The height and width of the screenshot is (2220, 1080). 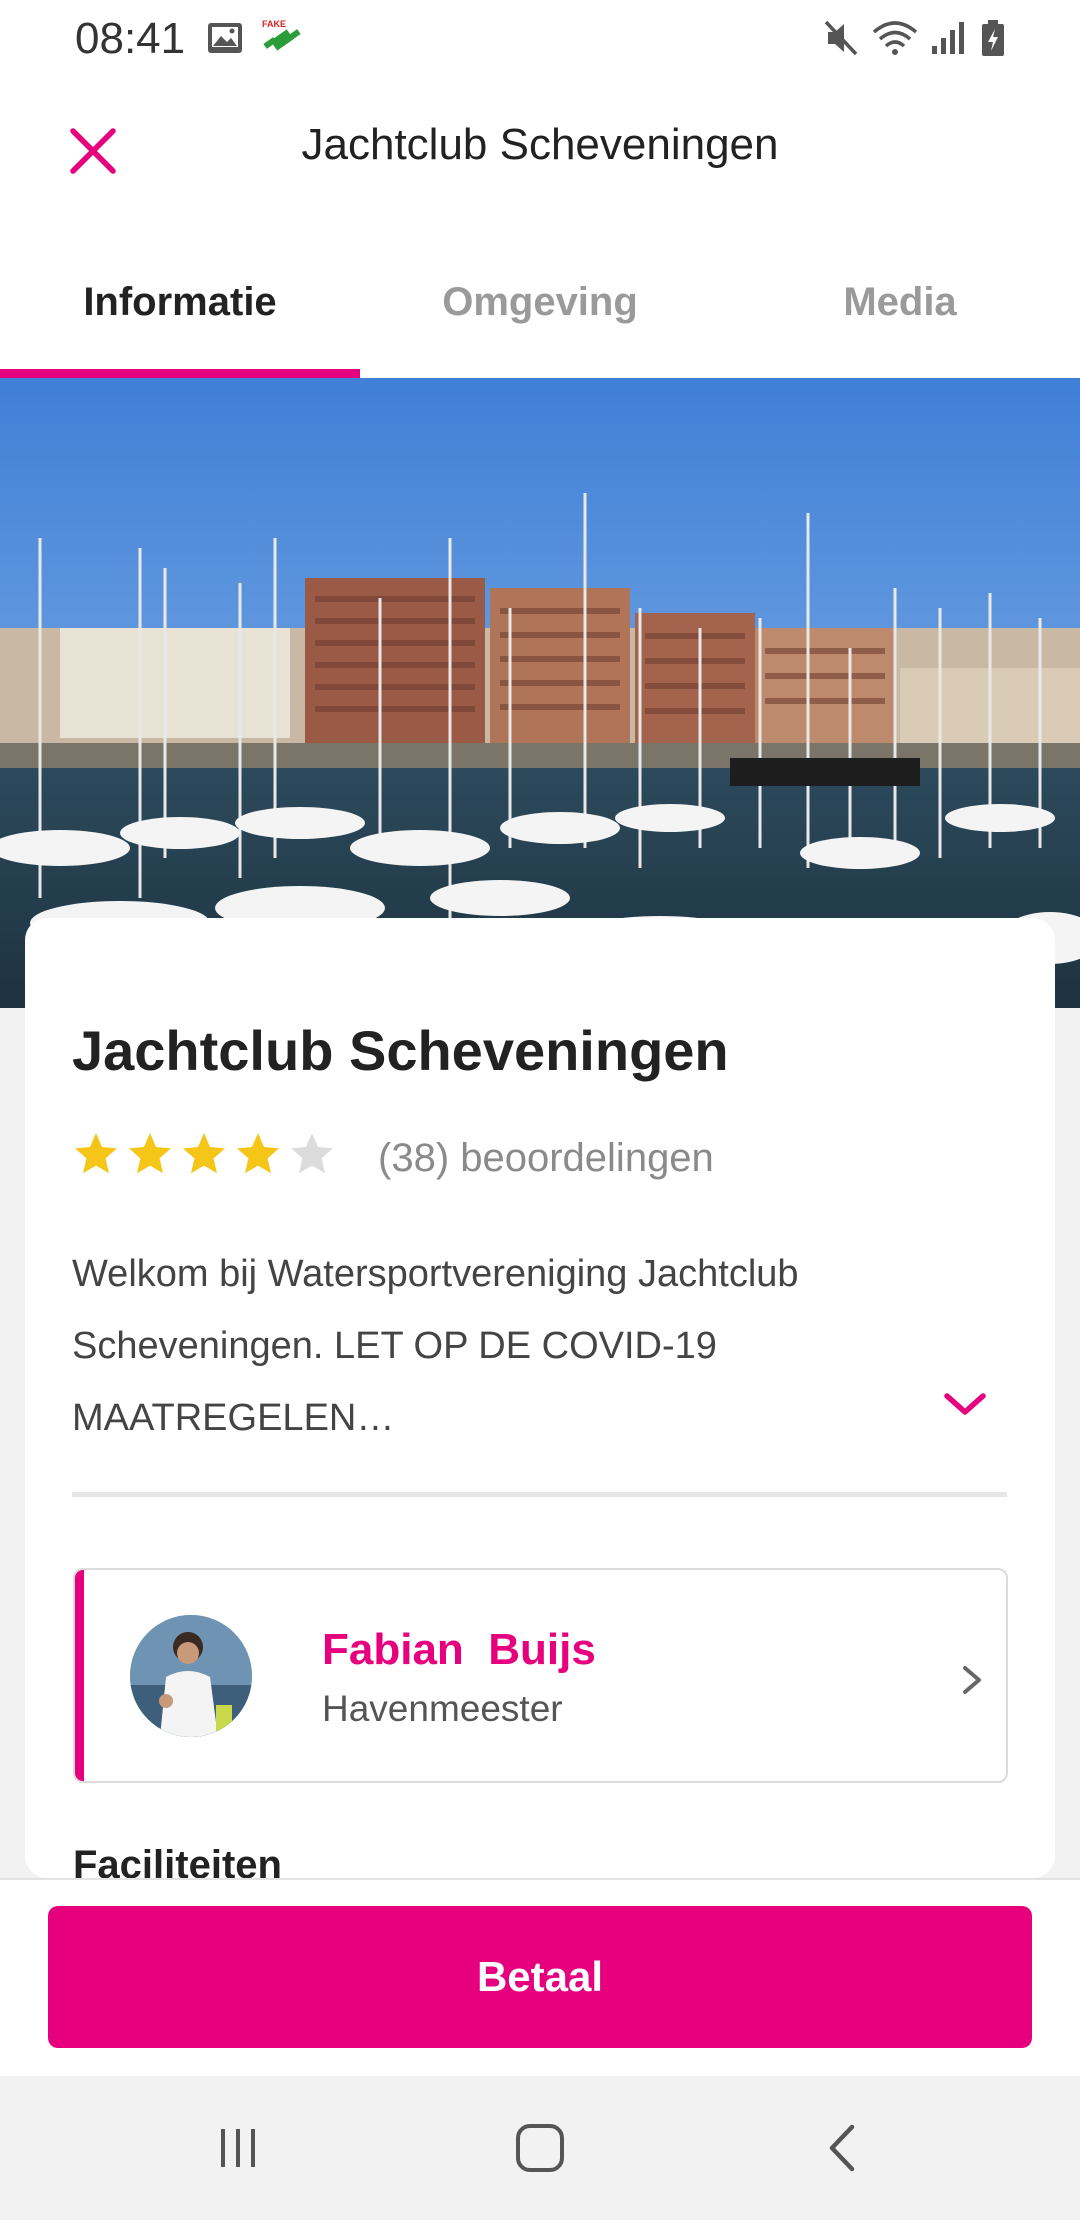 What do you see at coordinates (459, 1649) in the screenshot?
I see `contact-name: Fabian Buijs` at bounding box center [459, 1649].